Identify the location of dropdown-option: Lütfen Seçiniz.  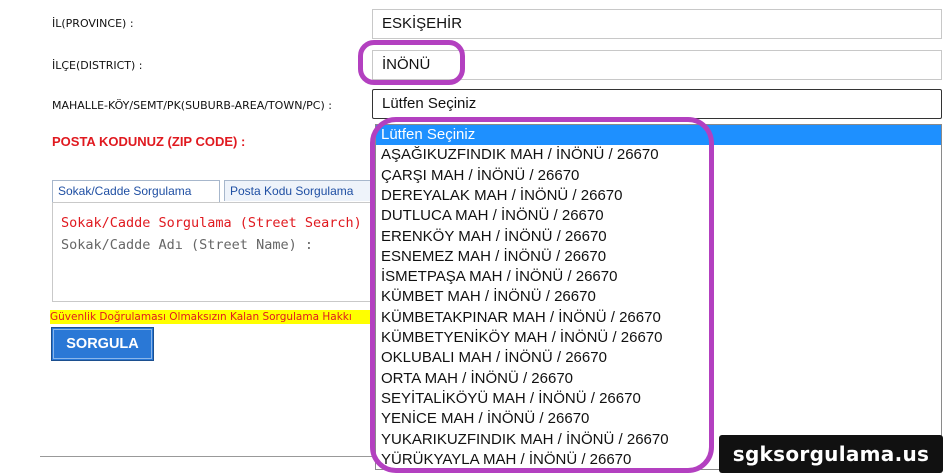
(658, 135).